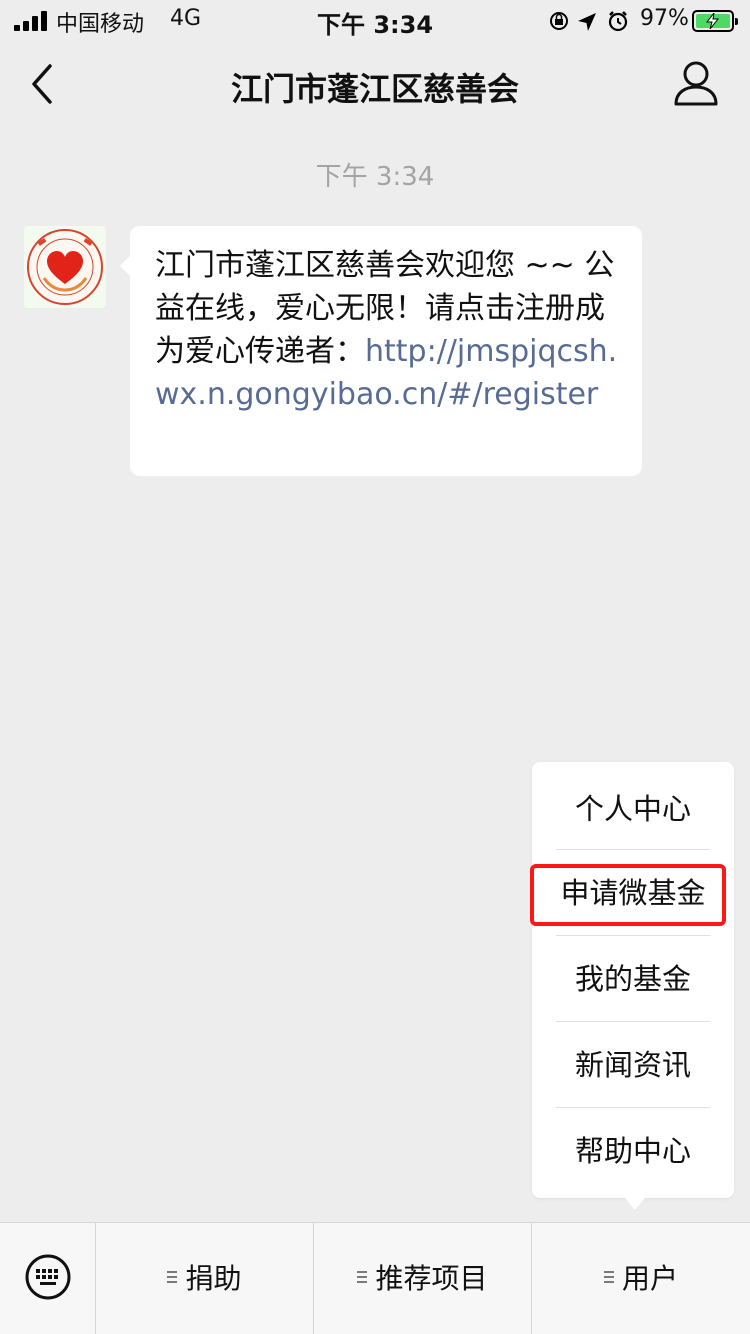 This screenshot has height=1334, width=750. Describe the element at coordinates (213, 1278) in the screenshot. I see `tab-label: 捐助` at that location.